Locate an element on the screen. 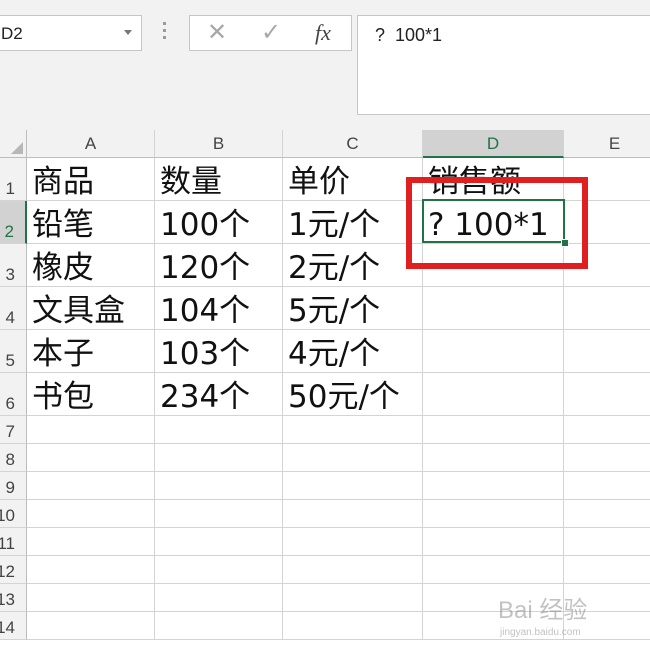 Image resolution: width=650 pixels, height=650 pixels. cell-e11 is located at coordinates (607, 542).